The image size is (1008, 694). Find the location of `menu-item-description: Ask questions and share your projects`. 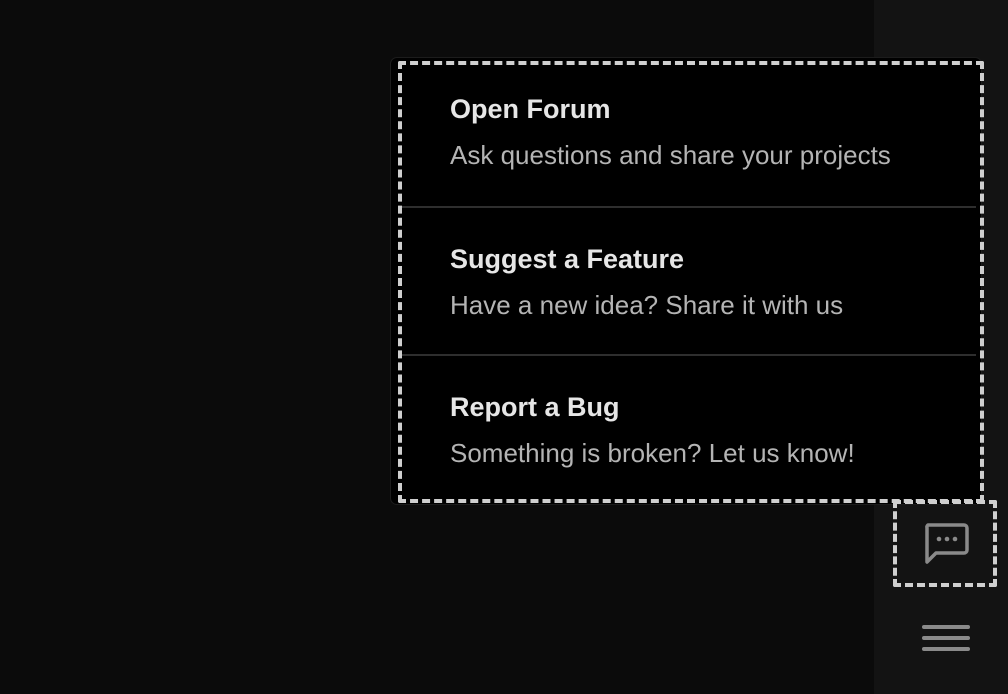

menu-item-description: Ask questions and share your projects is located at coordinates (670, 155).